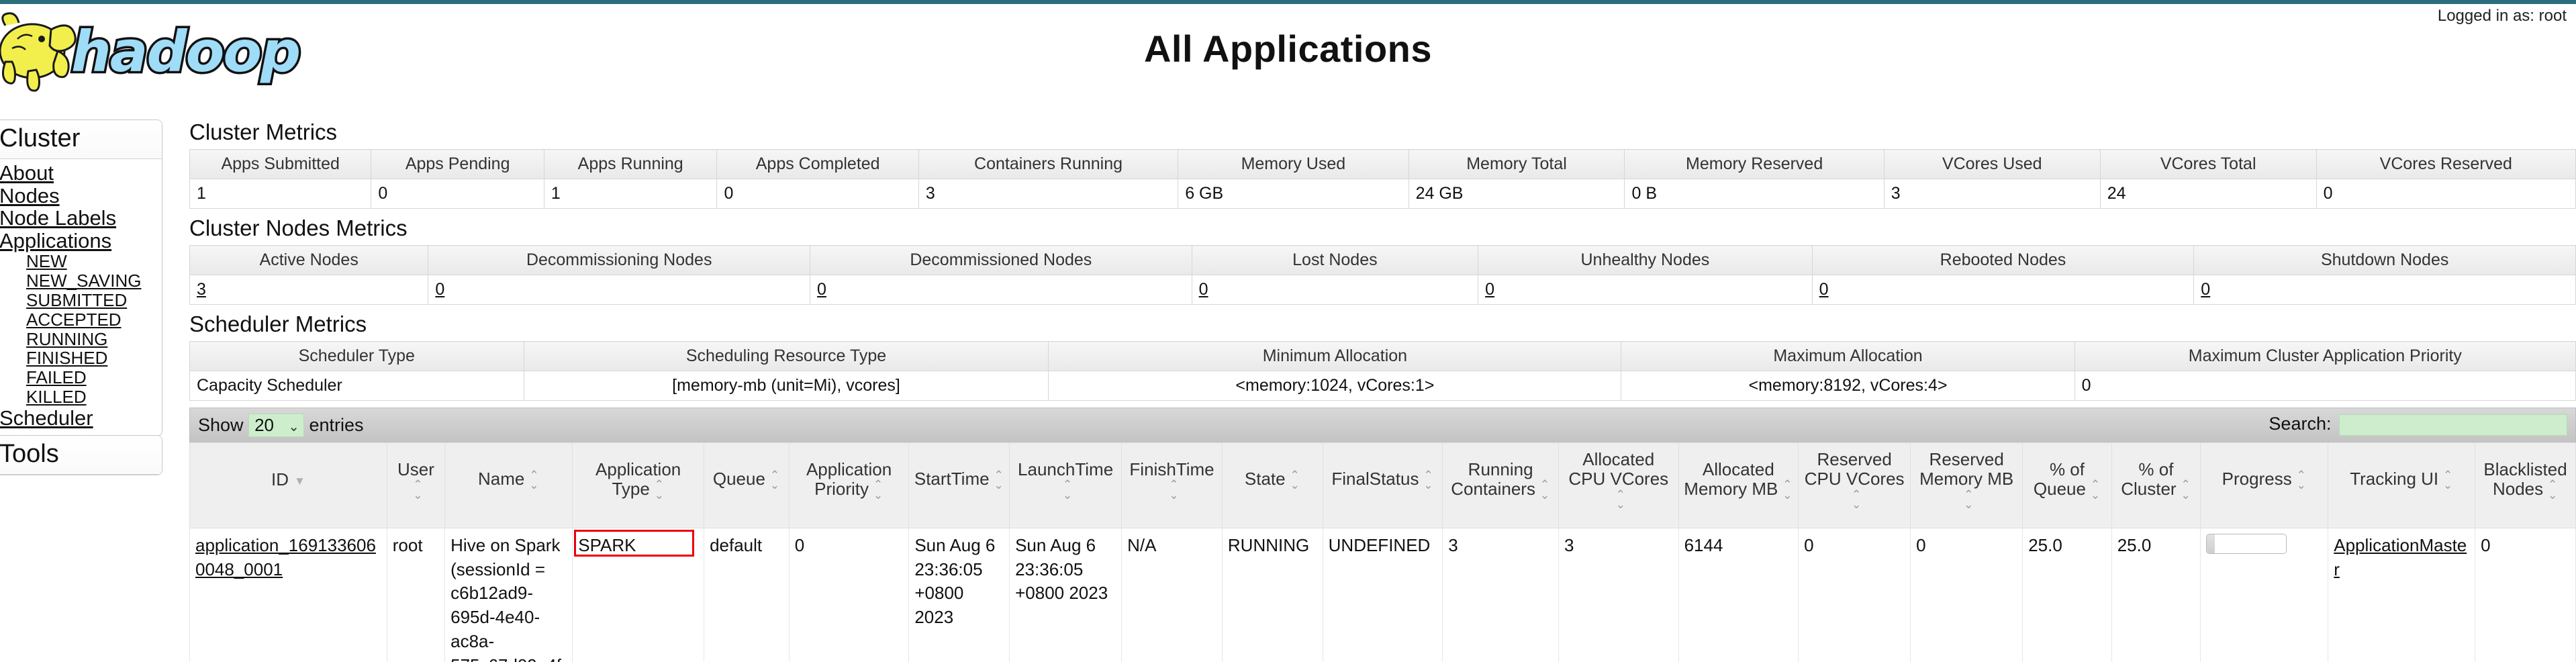 This screenshot has height=662, width=2576. What do you see at coordinates (2067, 594) in the screenshot?
I see `cell-pct-of-queue: 25.0` at bounding box center [2067, 594].